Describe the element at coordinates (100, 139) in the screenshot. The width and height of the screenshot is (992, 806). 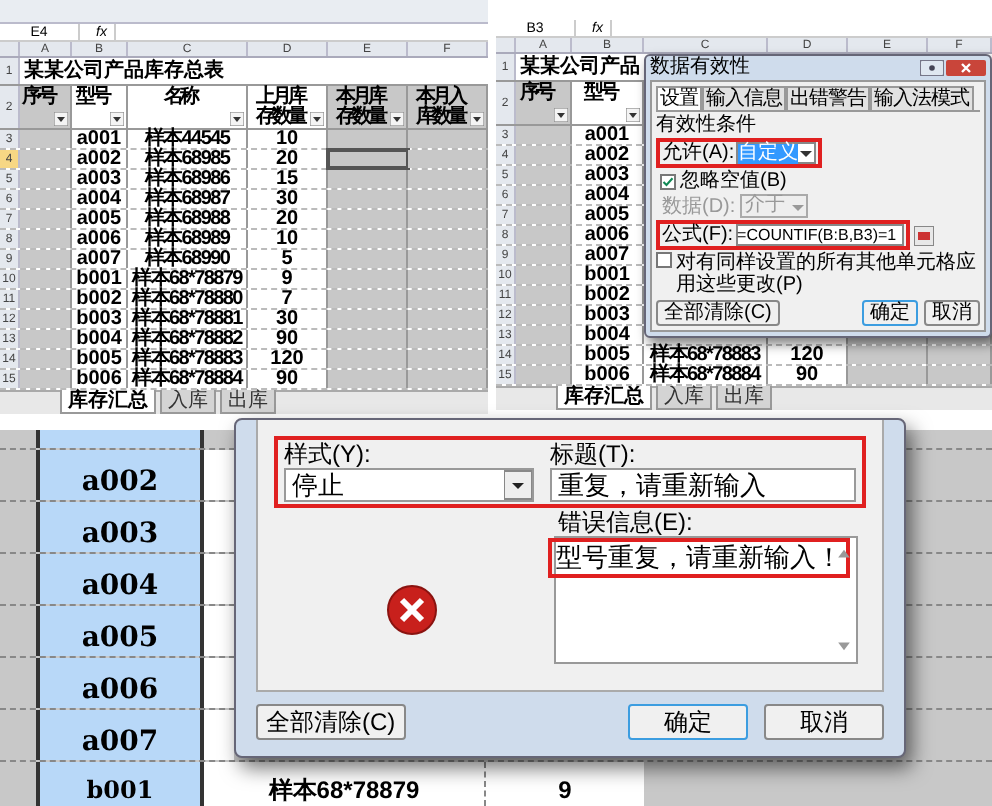
I see `table-cell: a001` at that location.